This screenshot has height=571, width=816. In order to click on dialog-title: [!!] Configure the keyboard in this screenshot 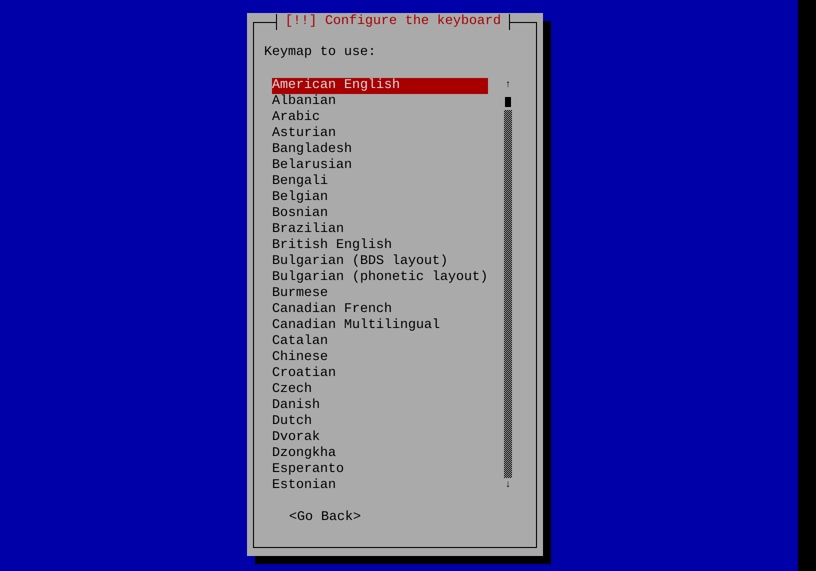, I will do `click(393, 22)`.